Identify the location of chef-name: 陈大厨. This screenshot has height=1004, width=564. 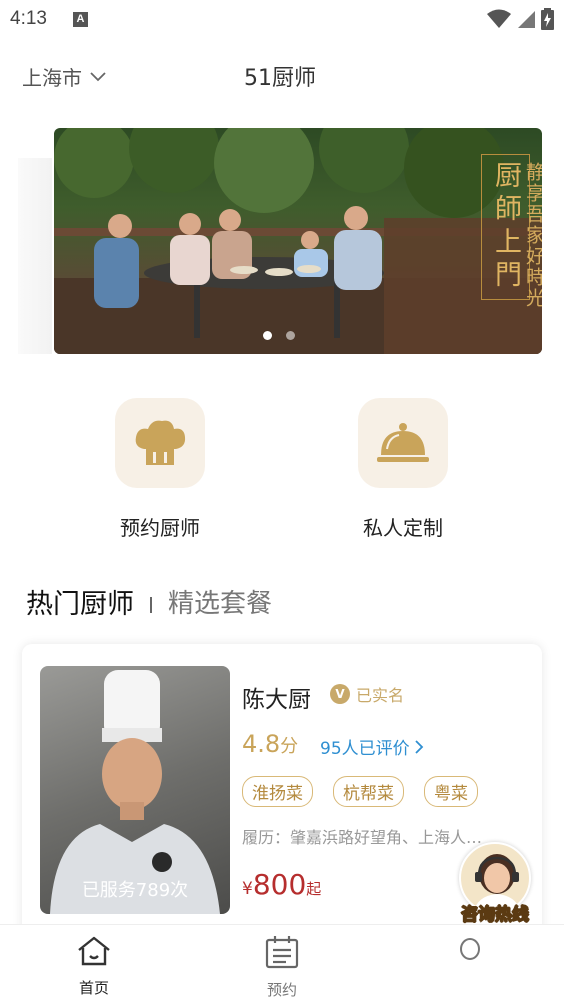
(276, 700).